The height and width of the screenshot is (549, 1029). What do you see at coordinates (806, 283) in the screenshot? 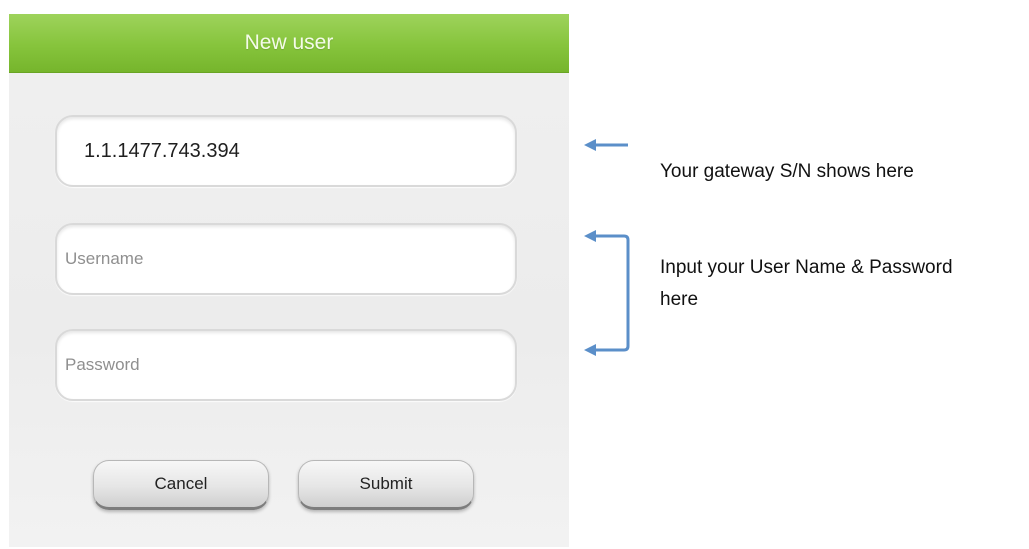
I see `credentials-annotation: Input your User Name & Password here` at bounding box center [806, 283].